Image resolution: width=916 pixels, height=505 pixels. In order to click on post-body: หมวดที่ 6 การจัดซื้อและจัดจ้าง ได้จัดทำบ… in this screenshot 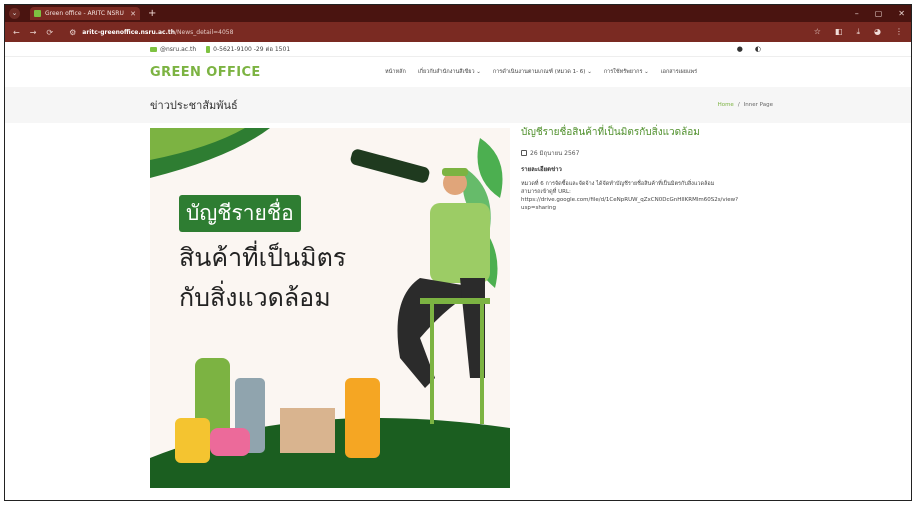, I will do `click(661, 196)`.